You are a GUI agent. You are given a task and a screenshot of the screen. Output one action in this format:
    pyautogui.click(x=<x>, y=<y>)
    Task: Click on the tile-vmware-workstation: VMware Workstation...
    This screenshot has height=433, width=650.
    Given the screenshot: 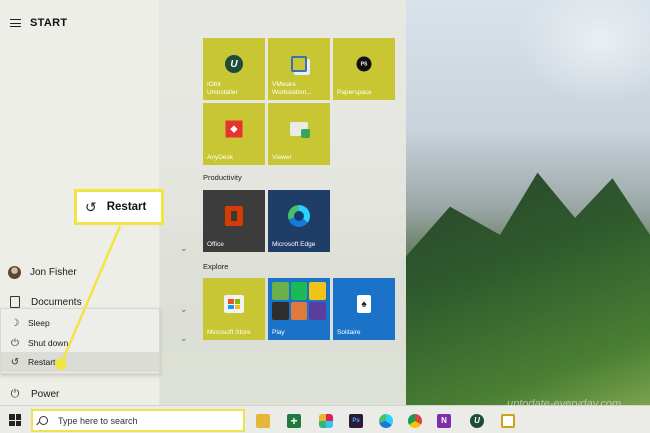 What is the action you would take?
    pyautogui.click(x=299, y=69)
    